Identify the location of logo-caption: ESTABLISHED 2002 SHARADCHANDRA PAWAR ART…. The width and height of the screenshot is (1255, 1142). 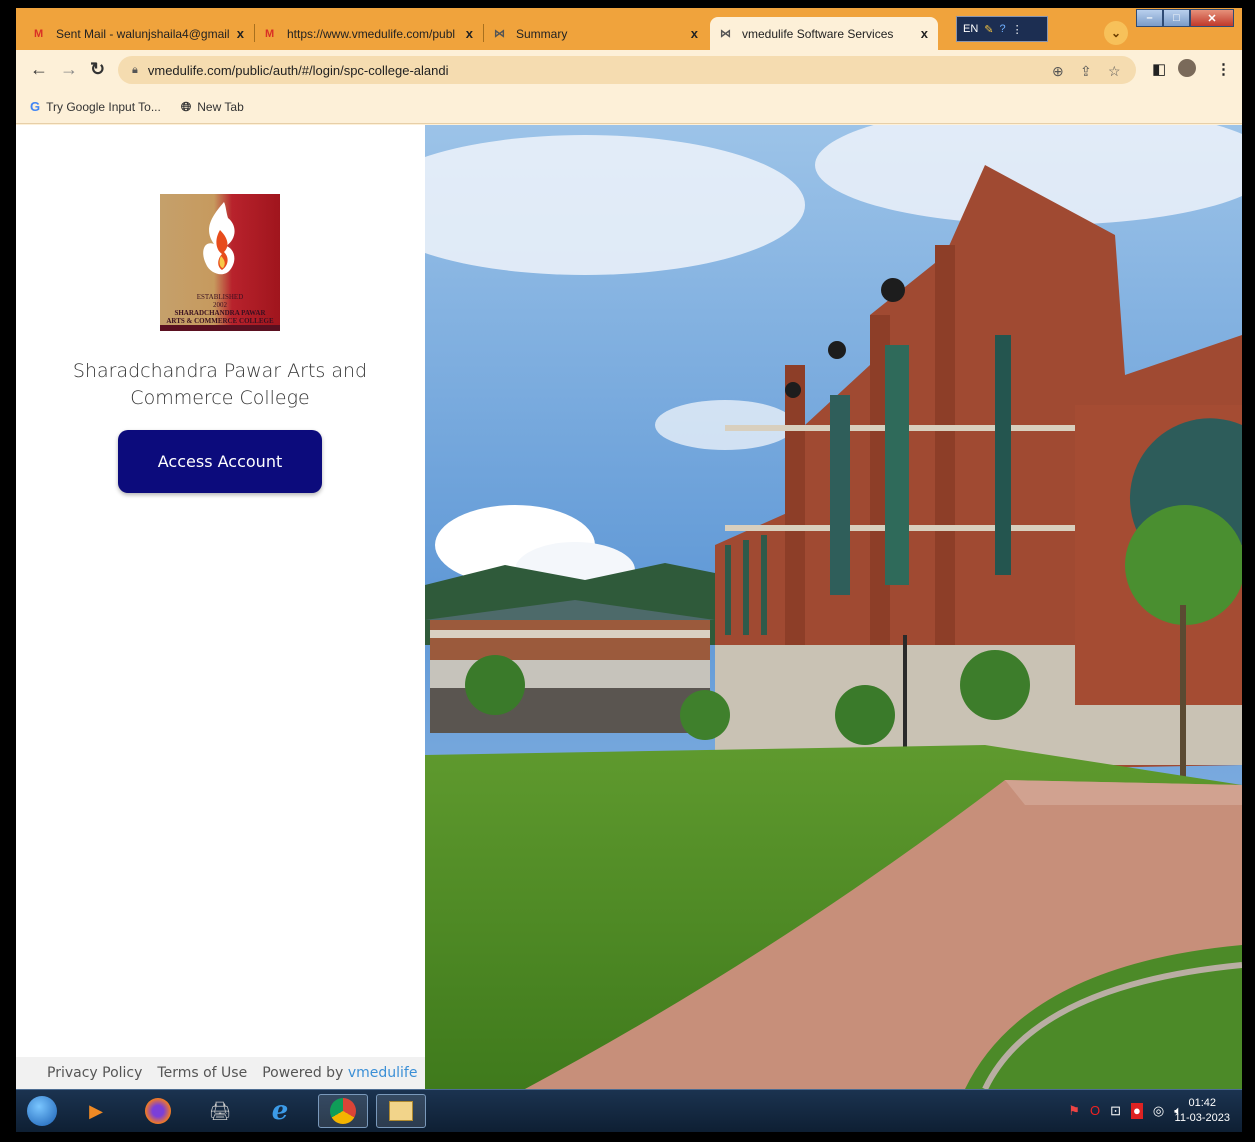
(220, 309).